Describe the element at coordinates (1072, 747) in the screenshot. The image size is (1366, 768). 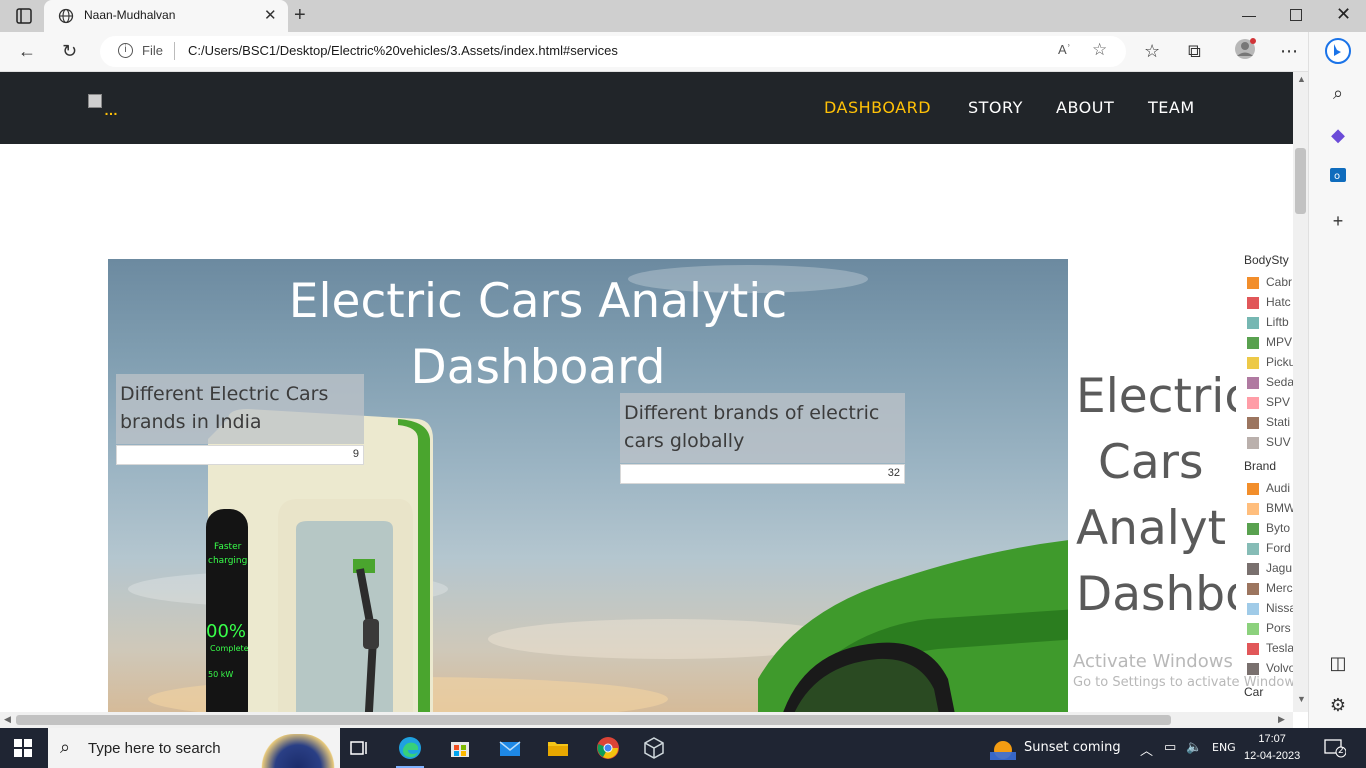
I see `weather-text: Sunset coming` at that location.